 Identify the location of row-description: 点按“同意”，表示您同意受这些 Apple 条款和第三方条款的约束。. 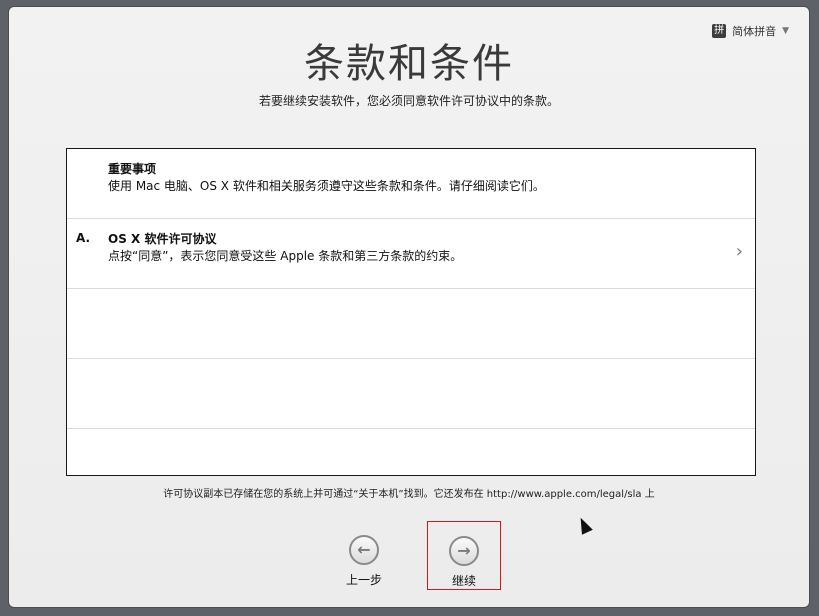
(285, 256).